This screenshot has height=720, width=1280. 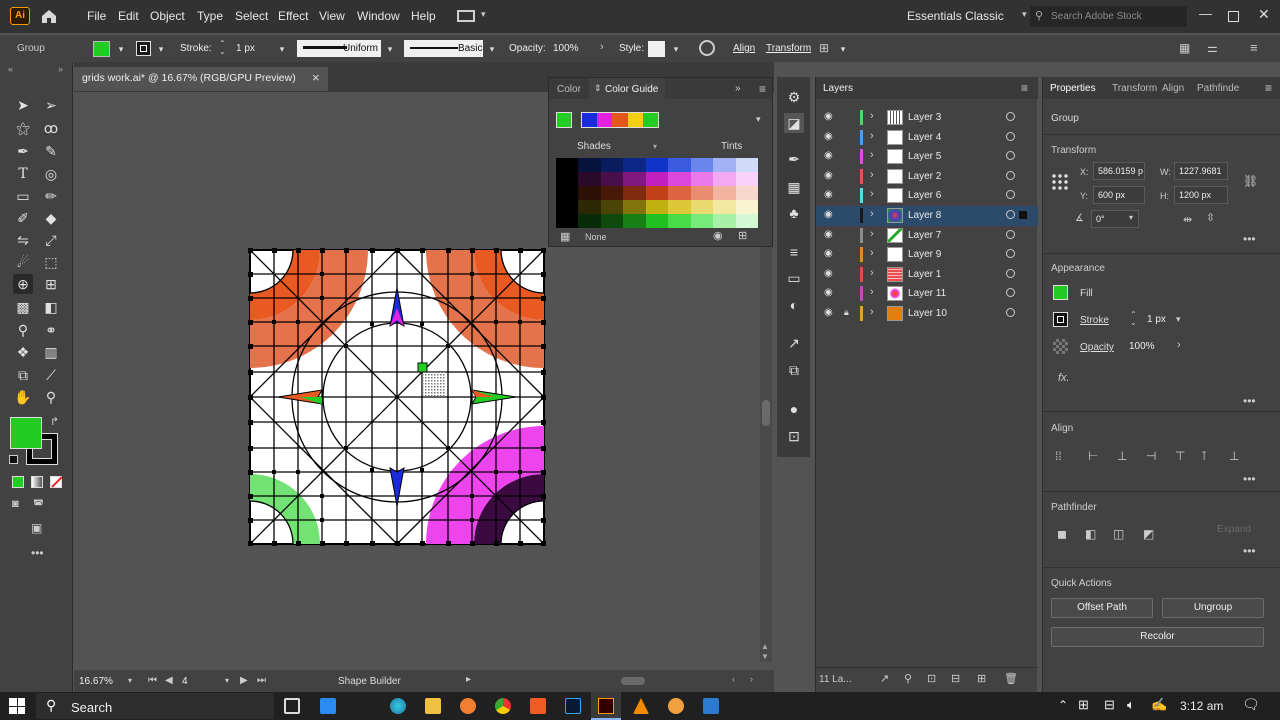 I want to click on layer-row: ◉ › Layer 6, so click(x=927, y=196).